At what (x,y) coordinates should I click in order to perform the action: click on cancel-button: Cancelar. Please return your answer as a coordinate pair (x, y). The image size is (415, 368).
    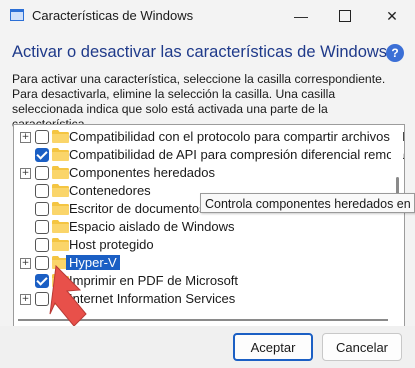
    Looking at the image, I should click on (362, 347).